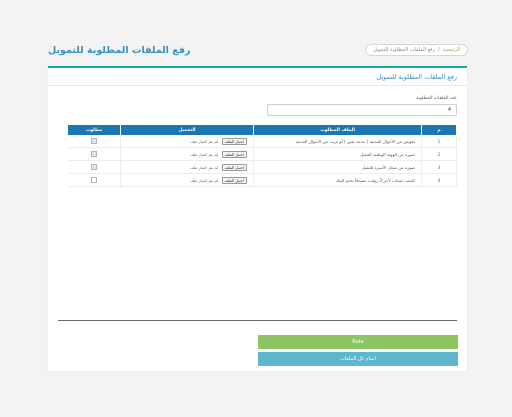 The height and width of the screenshot is (417, 512). Describe the element at coordinates (257, 77) in the screenshot. I see `card-header: رفع الملفات المطلوبة للتمويل` at that location.